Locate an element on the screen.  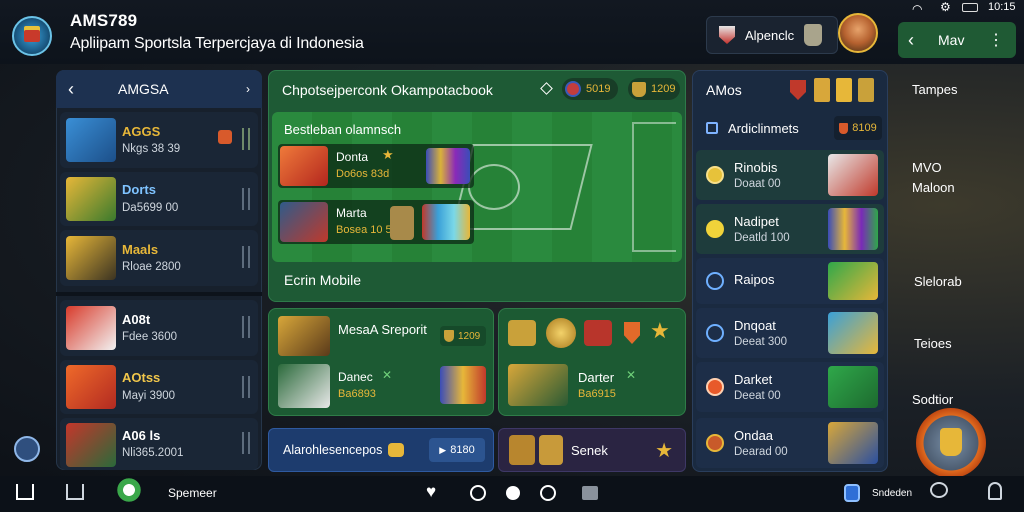
avatar is located at coordinates (858, 33).